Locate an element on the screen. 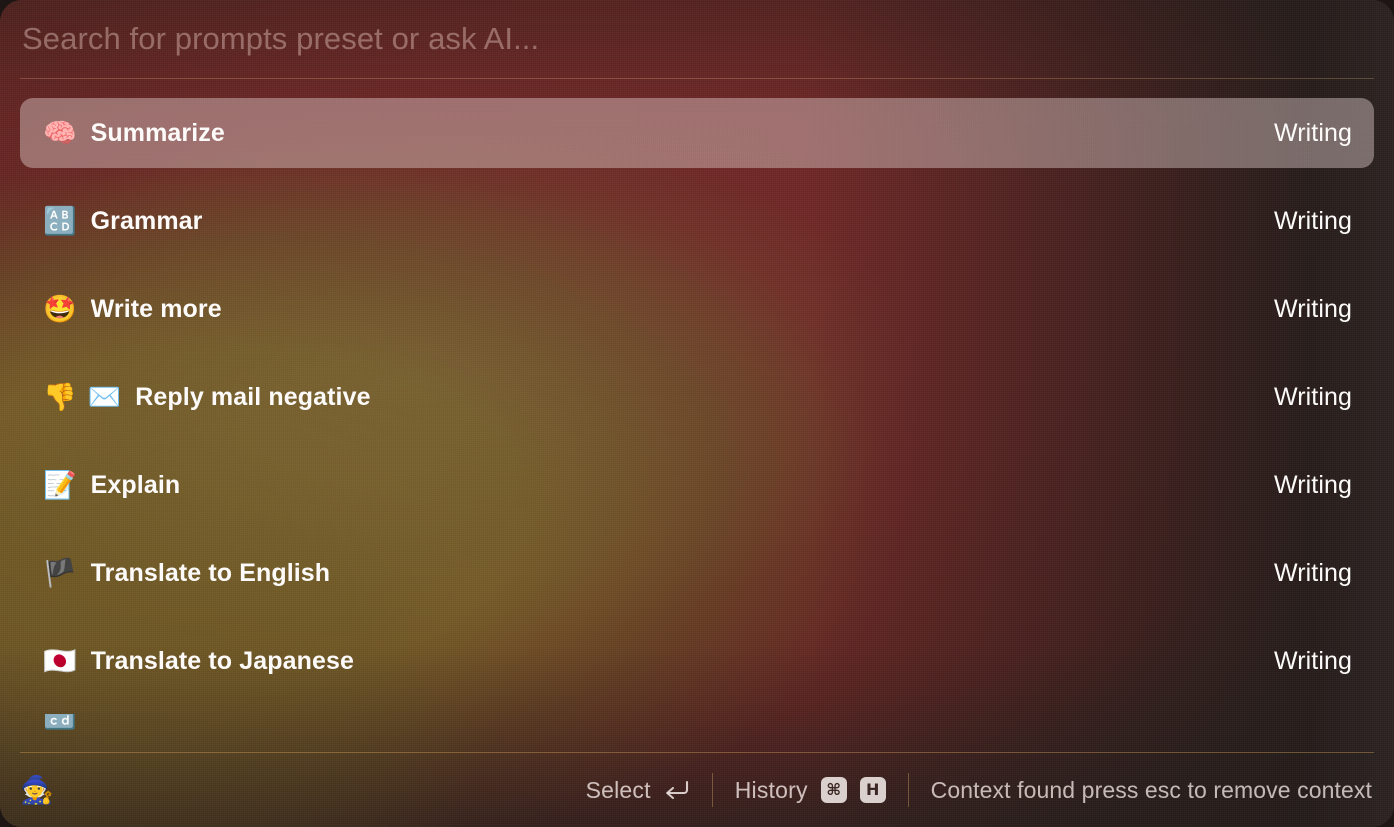 This screenshot has height=827, width=1394. result-row-title: Translate to English is located at coordinates (210, 572).